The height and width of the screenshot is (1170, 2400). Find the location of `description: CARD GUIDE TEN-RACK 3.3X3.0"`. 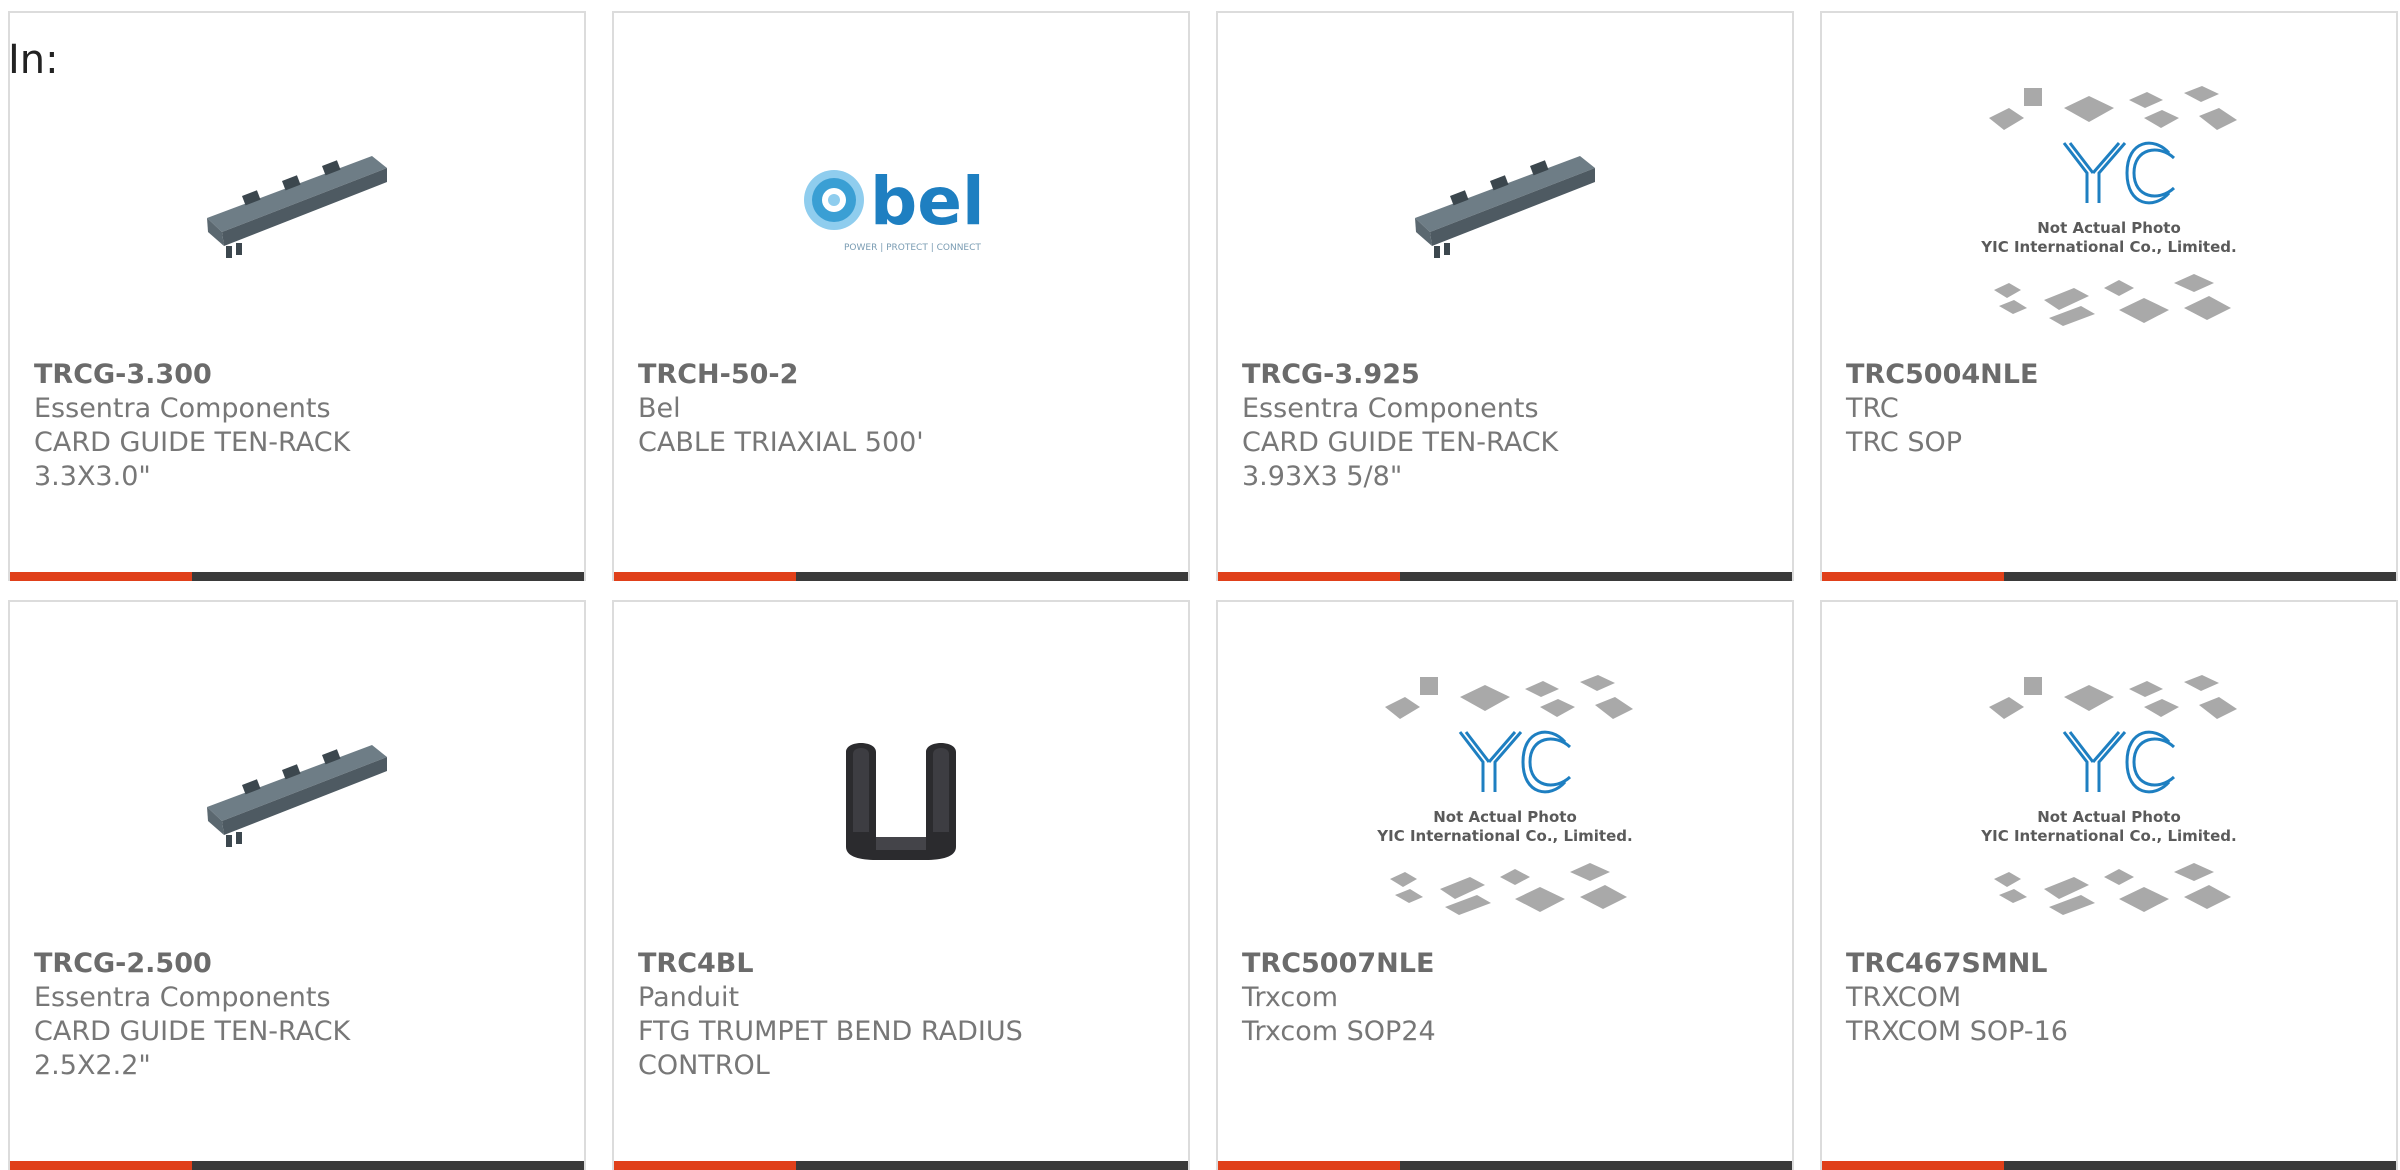

description: CARD GUIDE TEN-RACK 3.3X3.0" is located at coordinates (192, 459).